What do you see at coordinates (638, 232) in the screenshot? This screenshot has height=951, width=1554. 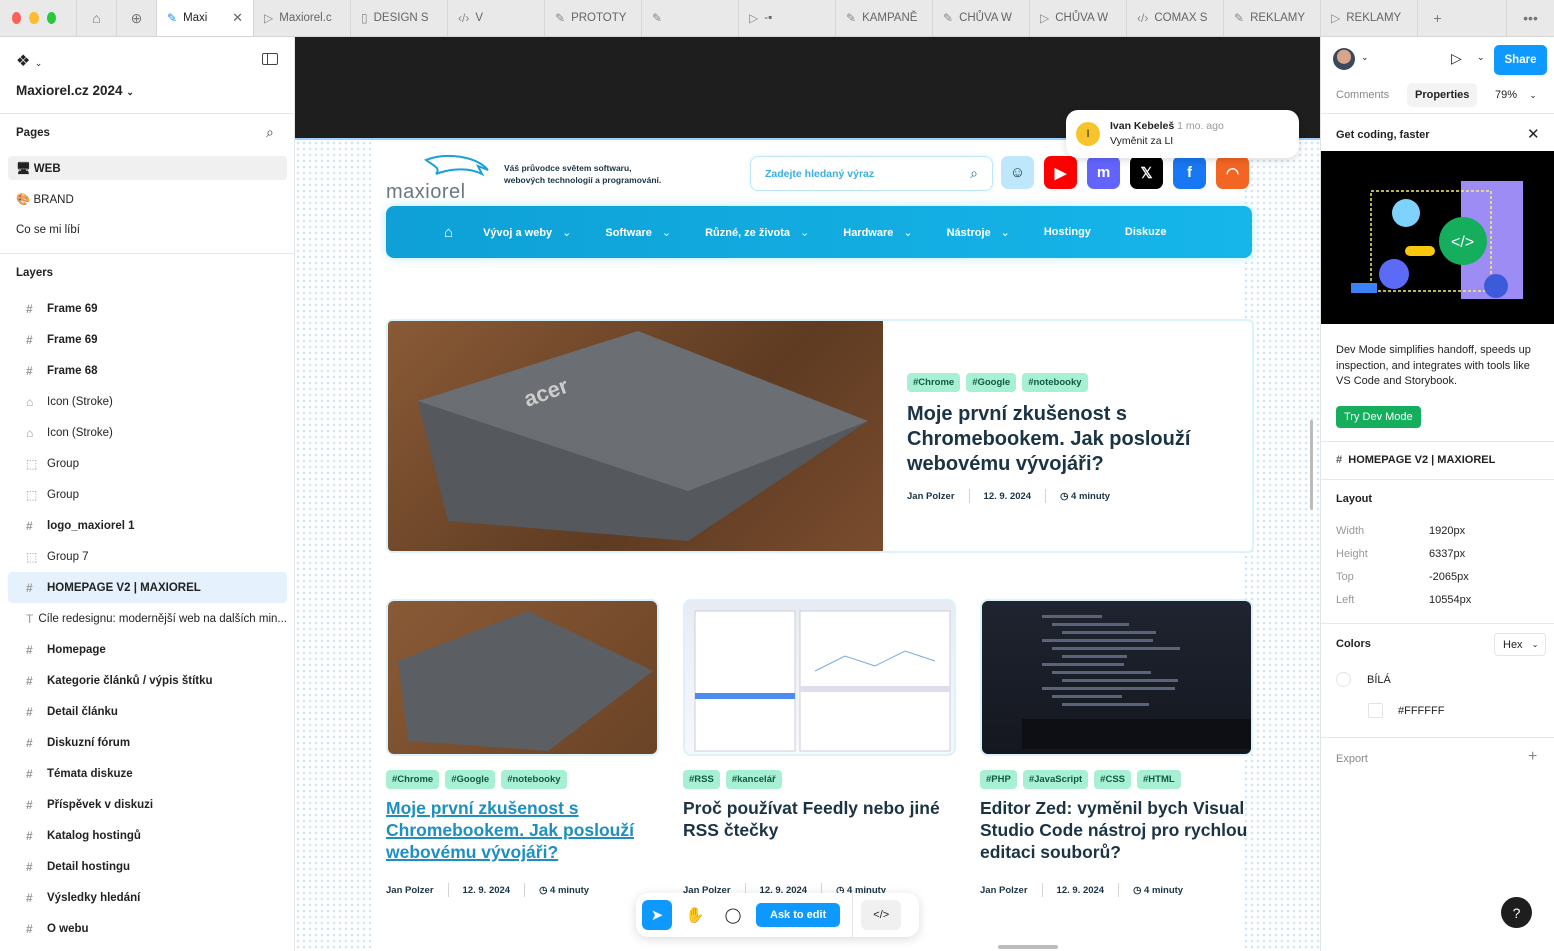 I see `nav-item: Software ⌄` at bounding box center [638, 232].